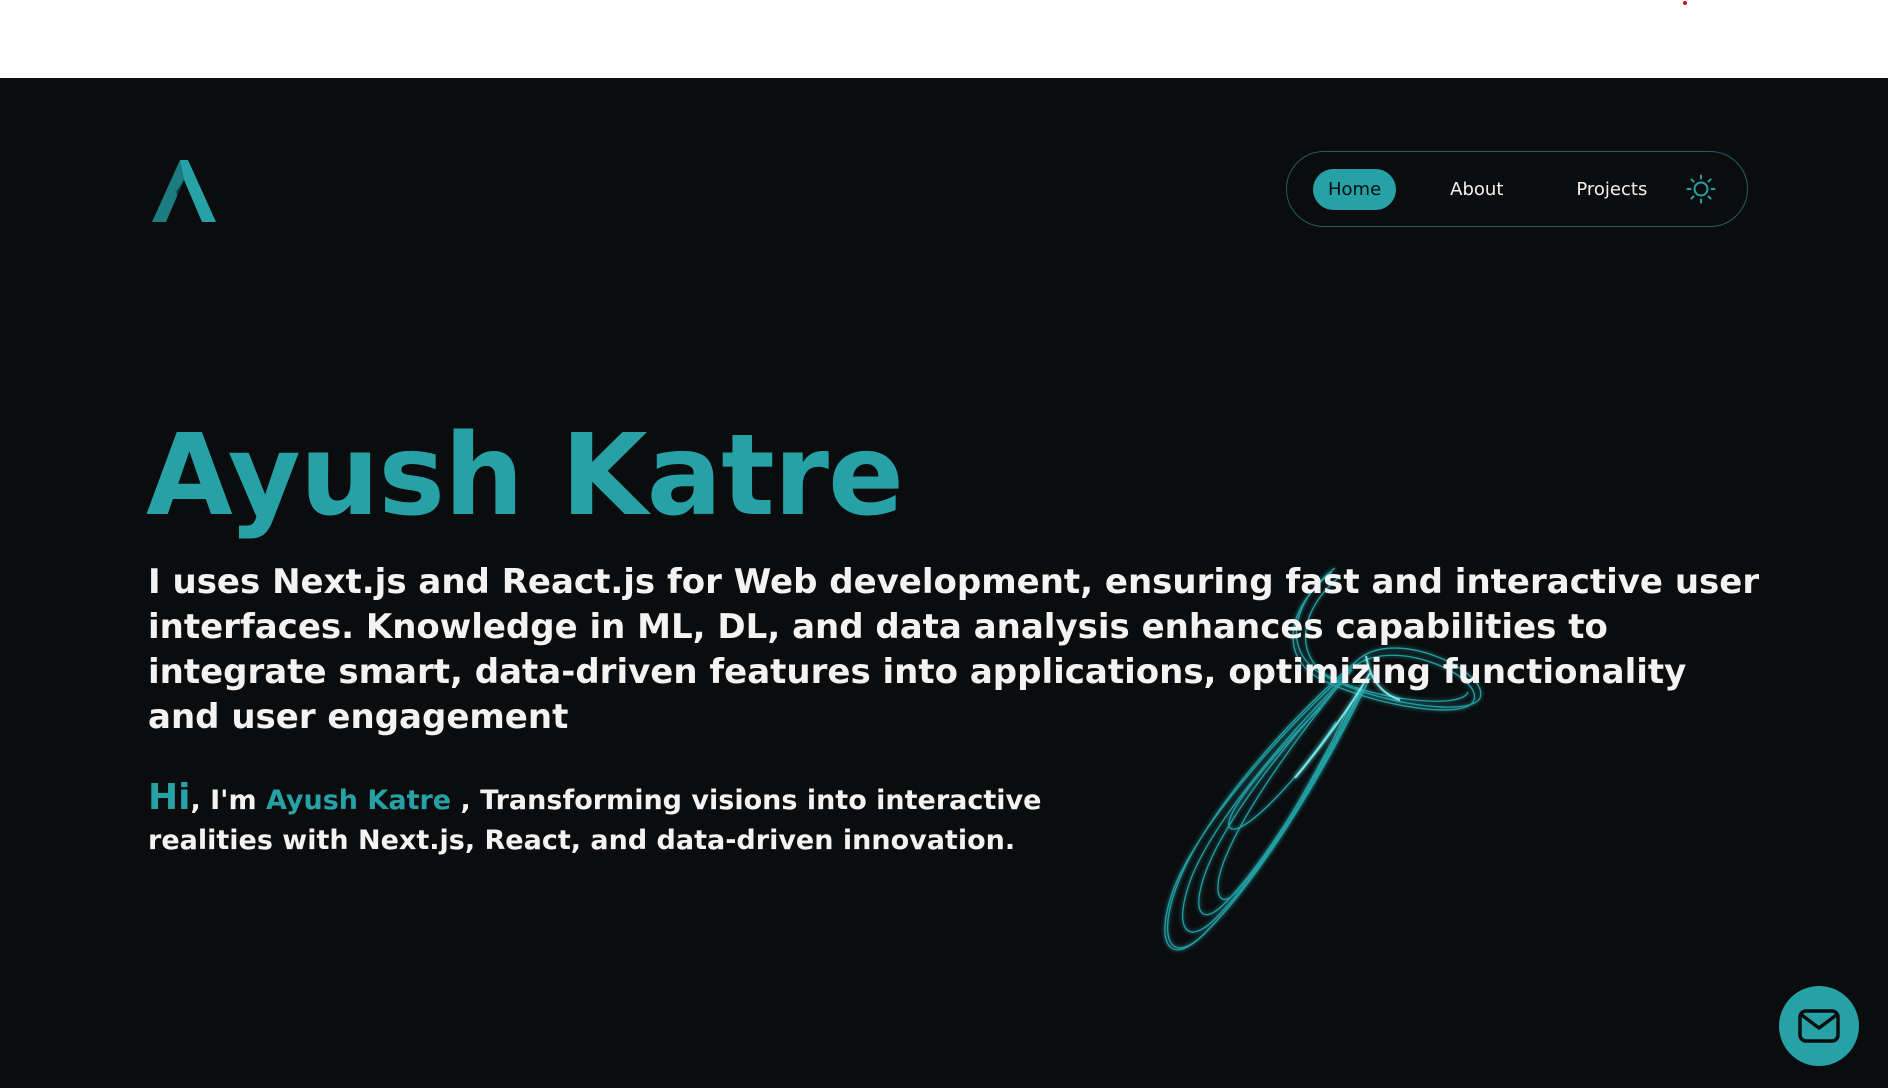 This screenshot has height=1088, width=1888. Describe the element at coordinates (1685, 3) in the screenshot. I see `red-dot-marker` at that location.